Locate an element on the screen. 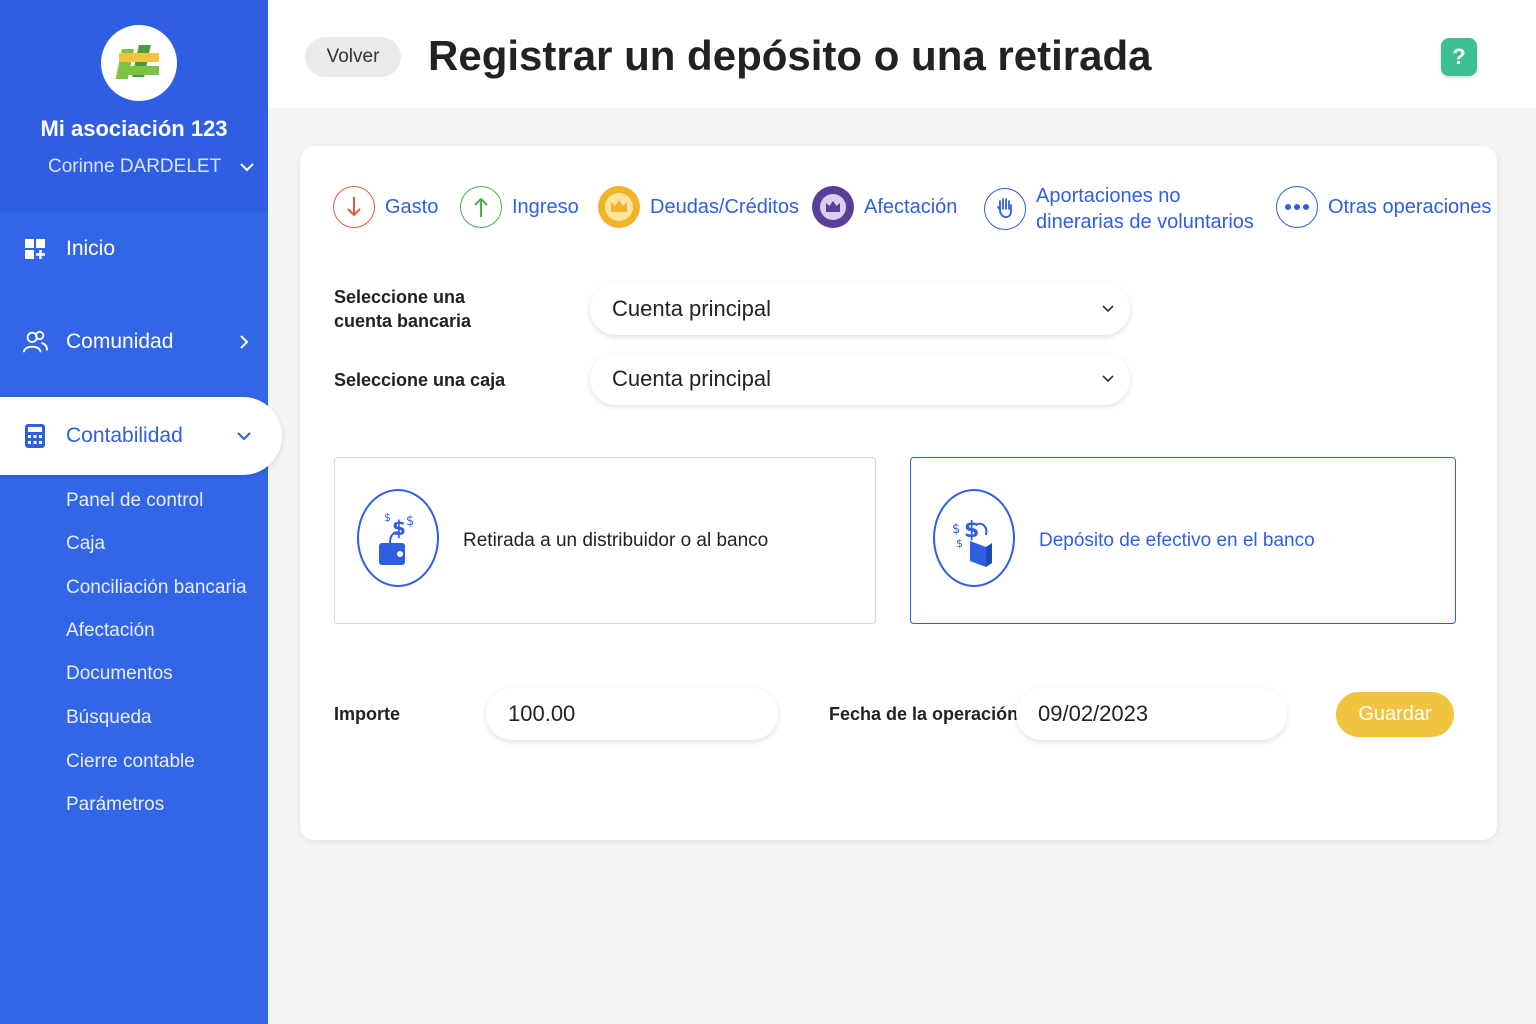 This screenshot has height=1024, width=1536. organization-logo is located at coordinates (139, 63).